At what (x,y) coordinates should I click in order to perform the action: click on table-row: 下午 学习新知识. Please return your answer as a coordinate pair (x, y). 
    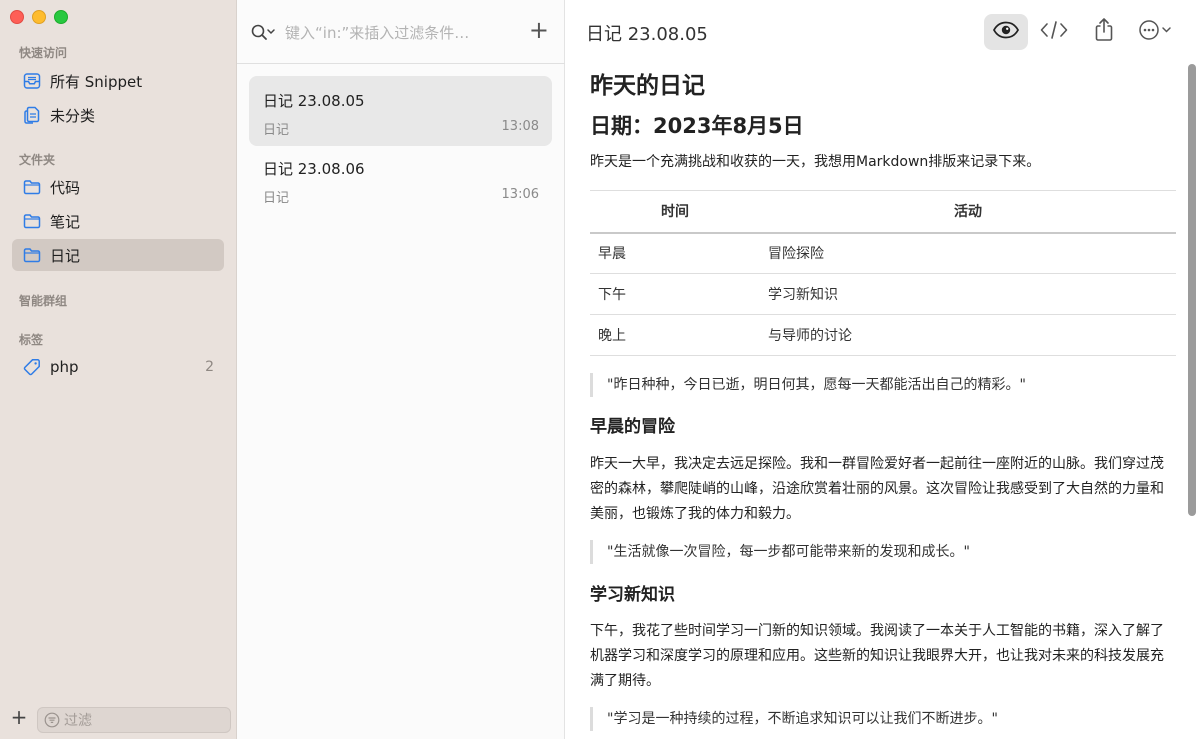
    Looking at the image, I should click on (883, 294).